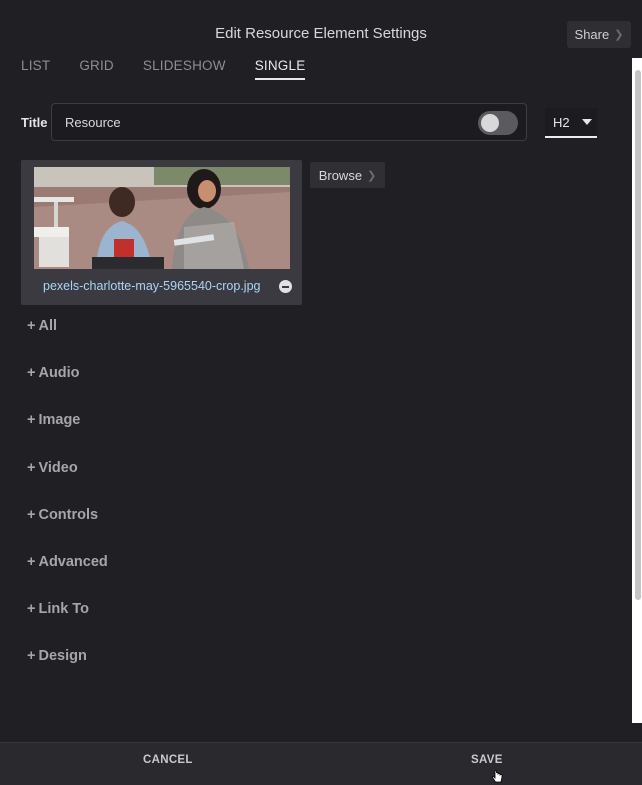 This screenshot has width=642, height=785. Describe the element at coordinates (321, 763) in the screenshot. I see `dialog-footer: CANCEL SAVE` at that location.